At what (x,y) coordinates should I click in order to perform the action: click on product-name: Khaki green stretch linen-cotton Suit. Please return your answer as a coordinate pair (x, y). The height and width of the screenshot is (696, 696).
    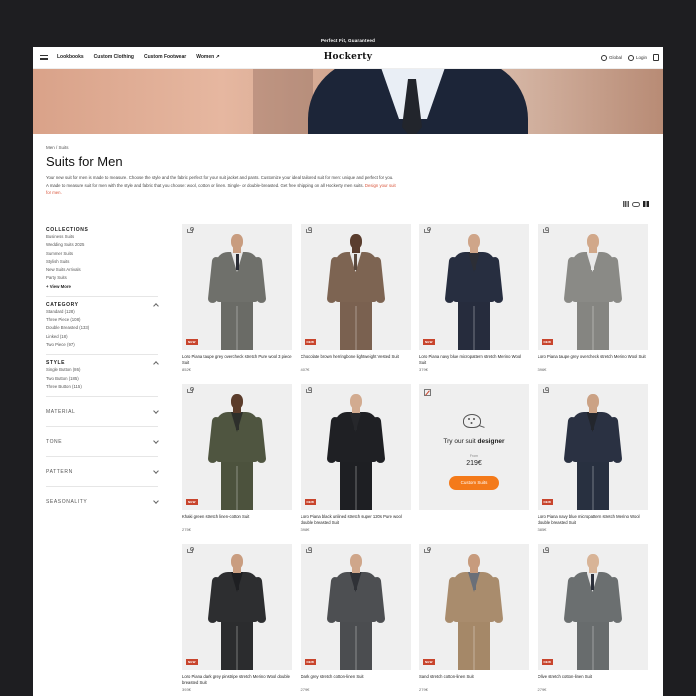
    Looking at the image, I should click on (237, 519).